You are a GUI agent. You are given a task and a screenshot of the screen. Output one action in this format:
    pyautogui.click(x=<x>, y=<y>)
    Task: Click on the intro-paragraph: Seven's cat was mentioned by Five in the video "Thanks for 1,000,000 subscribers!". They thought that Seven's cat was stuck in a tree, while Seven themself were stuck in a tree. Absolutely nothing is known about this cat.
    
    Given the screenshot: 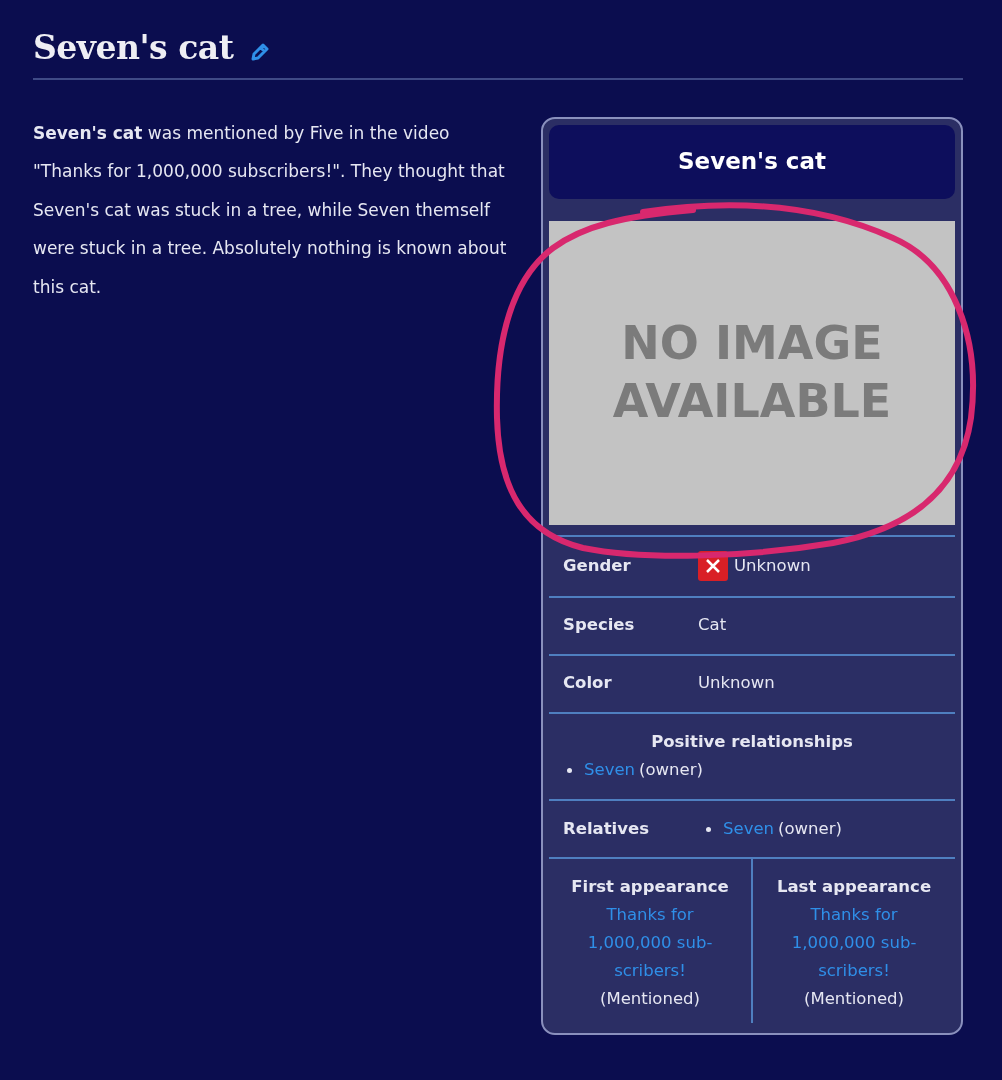 What is the action you would take?
    pyautogui.click(x=270, y=210)
    